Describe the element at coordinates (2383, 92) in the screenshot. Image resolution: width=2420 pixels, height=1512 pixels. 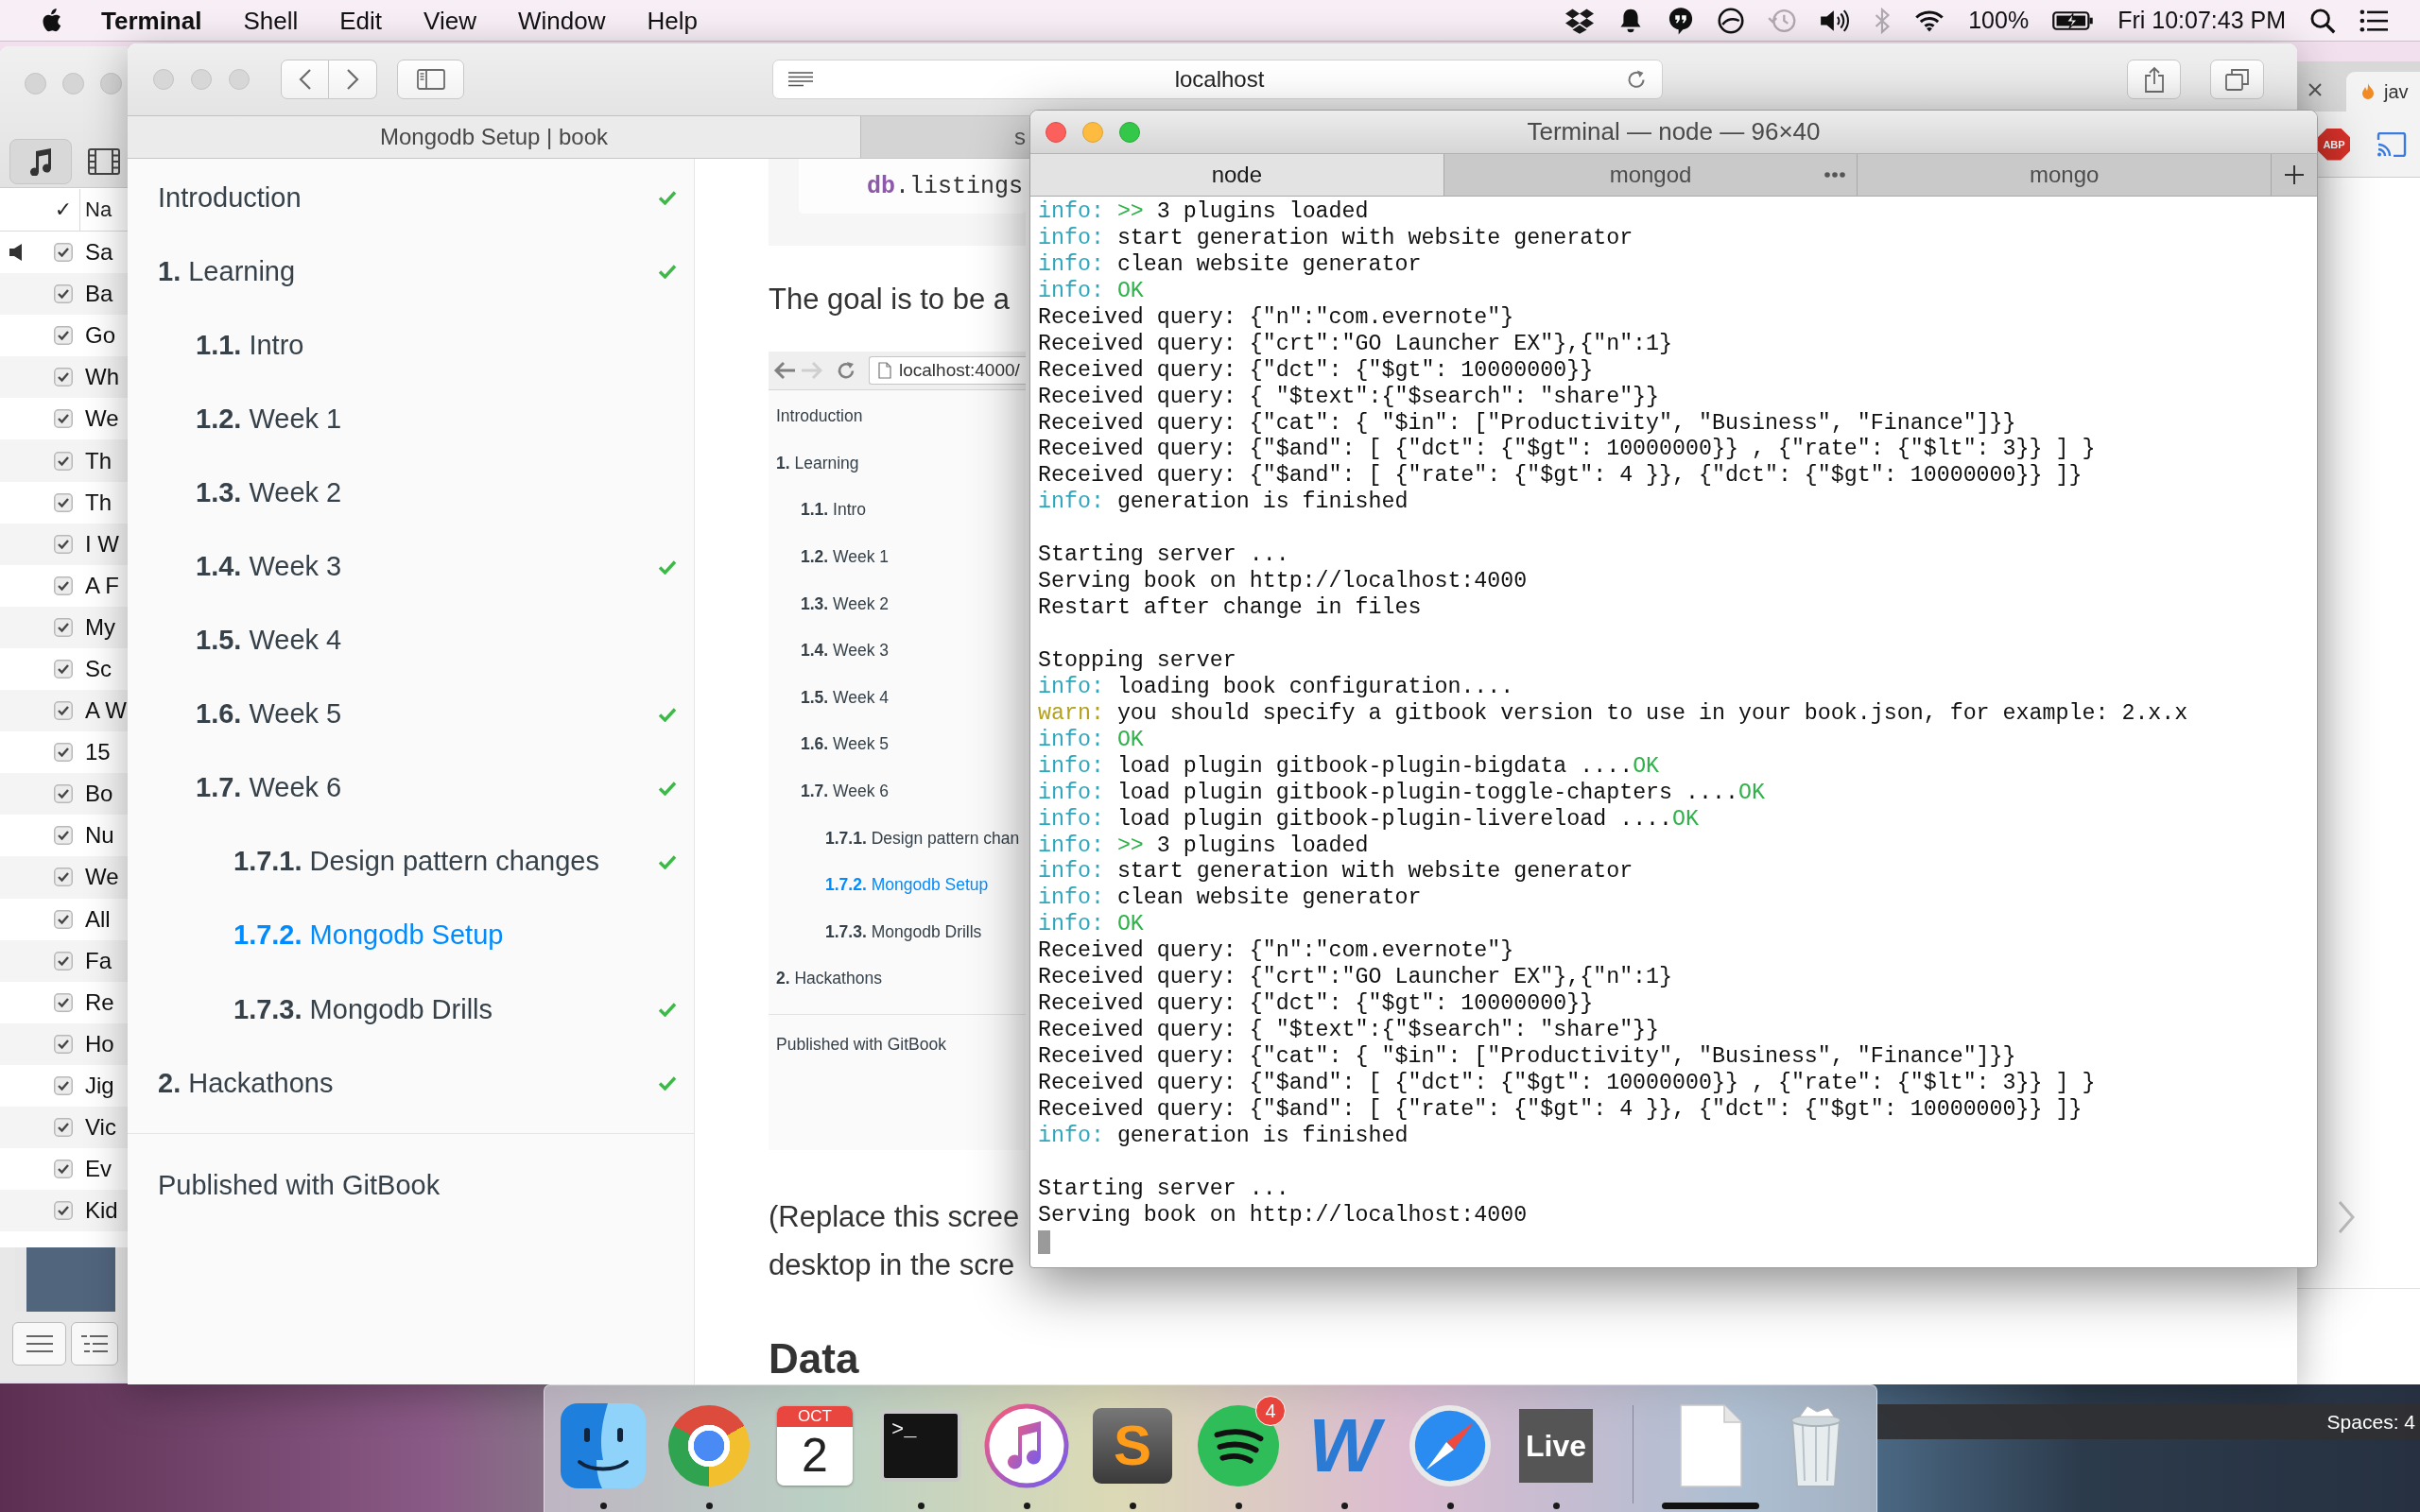
I see `browser-tab: jav` at that location.